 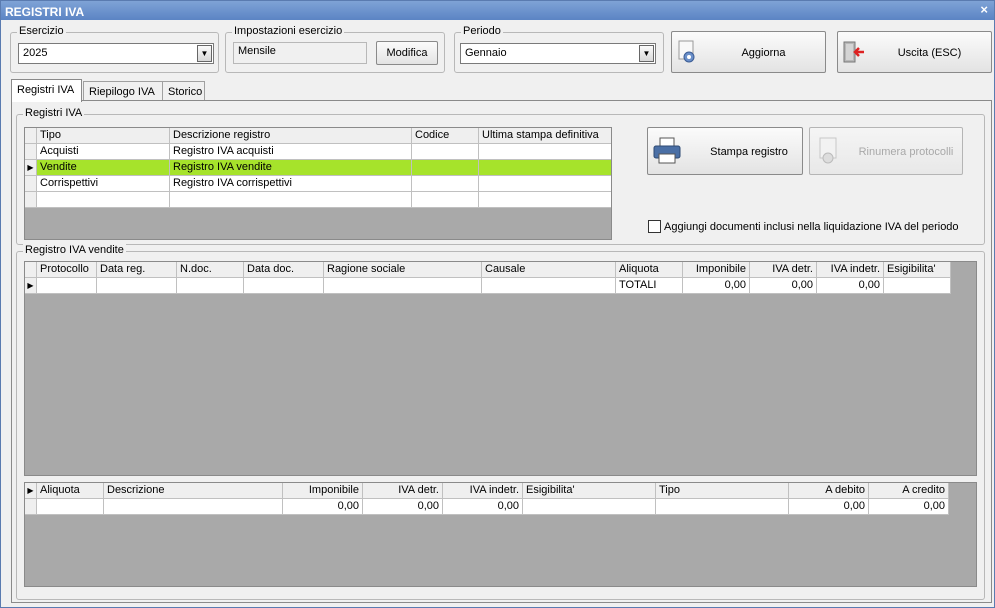 I want to click on column-header: Data doc., so click(x=284, y=270).